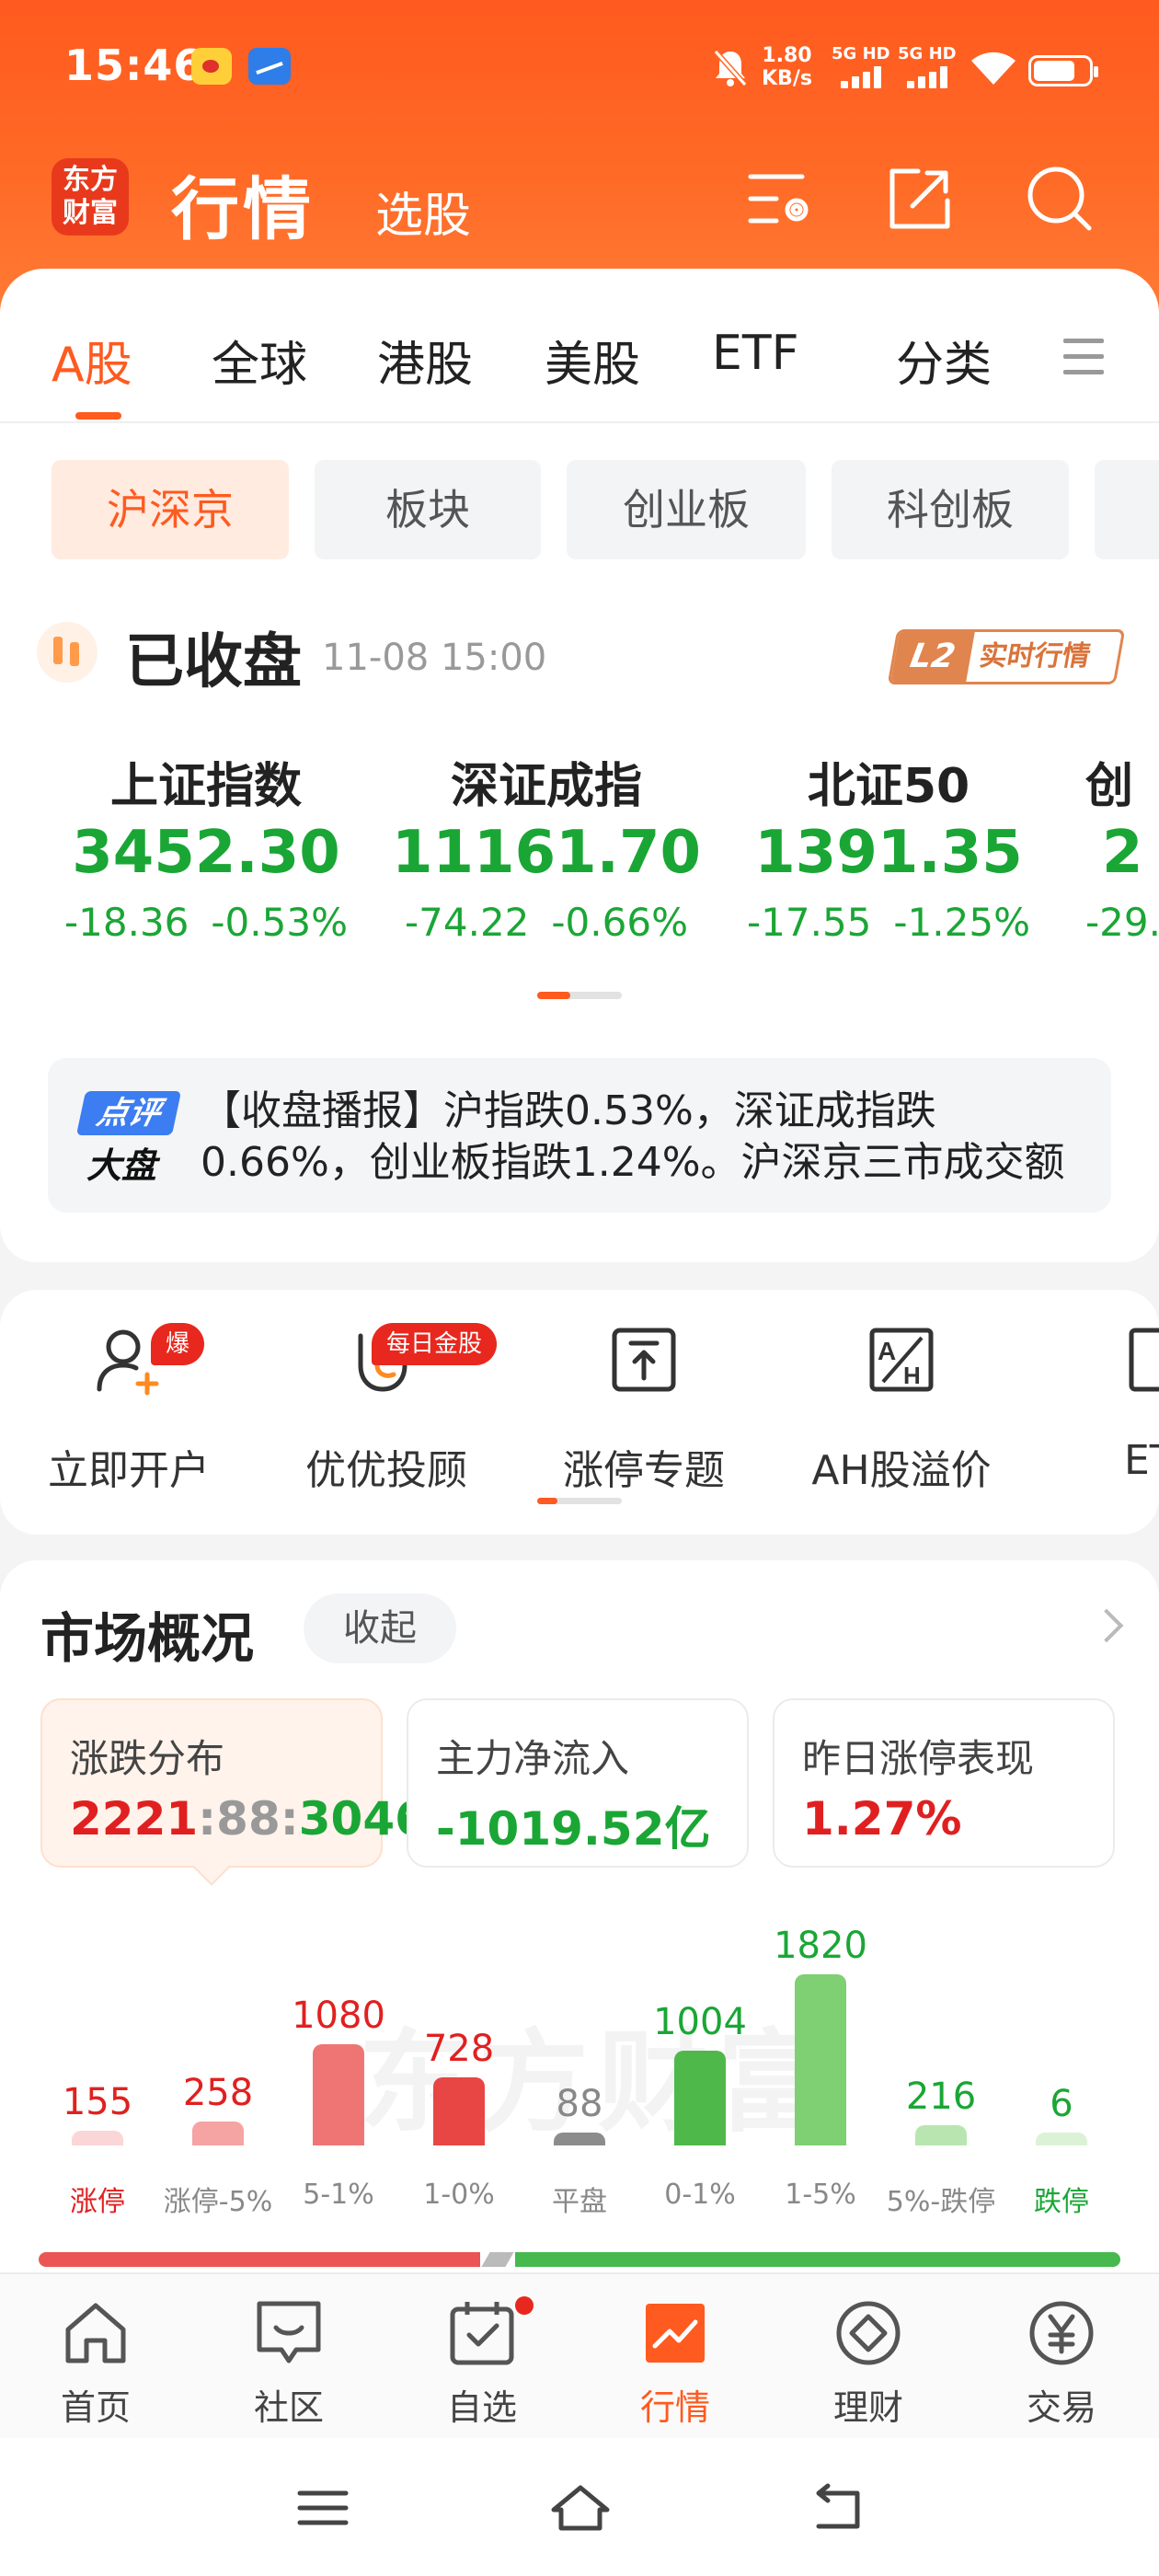 Image resolution: width=1159 pixels, height=2576 pixels. I want to click on stat-label: 涨跌分布, so click(147, 1758).